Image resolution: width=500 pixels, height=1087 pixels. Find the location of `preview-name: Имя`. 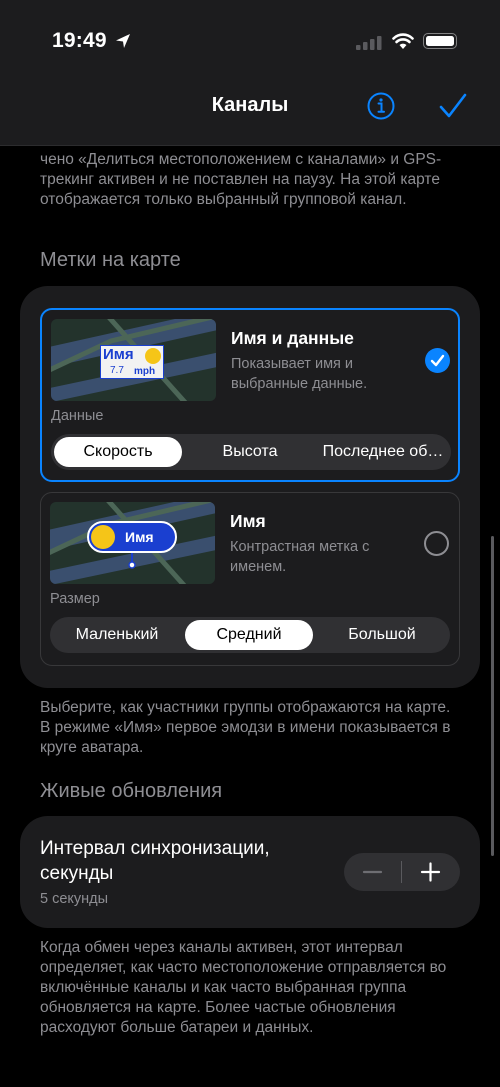

preview-name: Имя is located at coordinates (132, 543).